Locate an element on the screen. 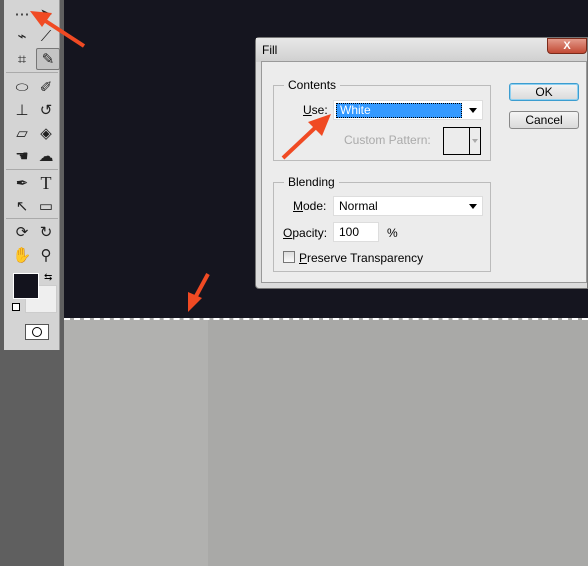 The image size is (588, 566). custom-pattern-picker is located at coordinates (462, 141).